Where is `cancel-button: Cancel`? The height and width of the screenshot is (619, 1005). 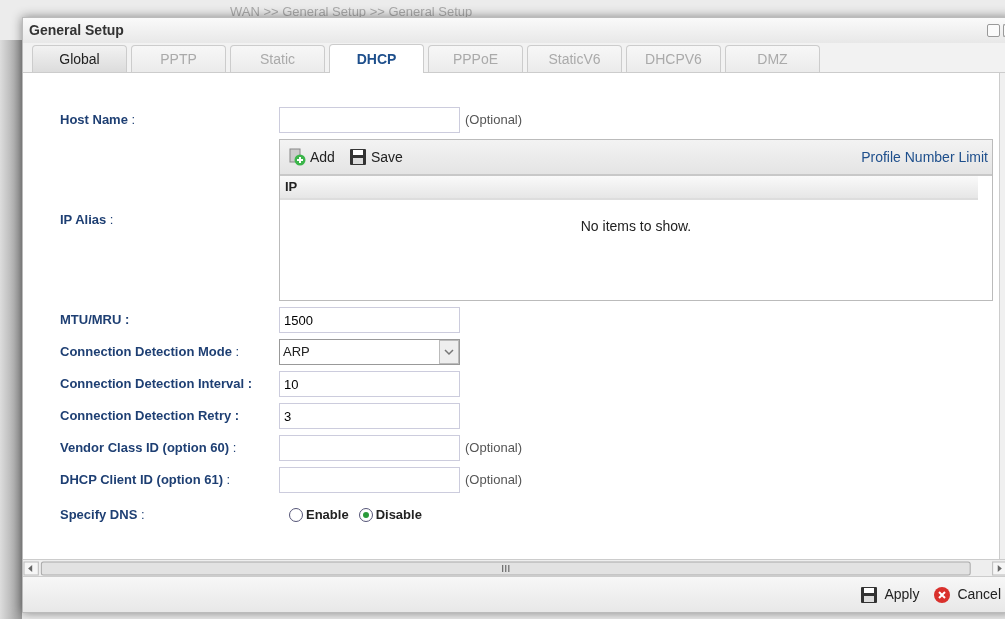
cancel-button: Cancel is located at coordinates (967, 594).